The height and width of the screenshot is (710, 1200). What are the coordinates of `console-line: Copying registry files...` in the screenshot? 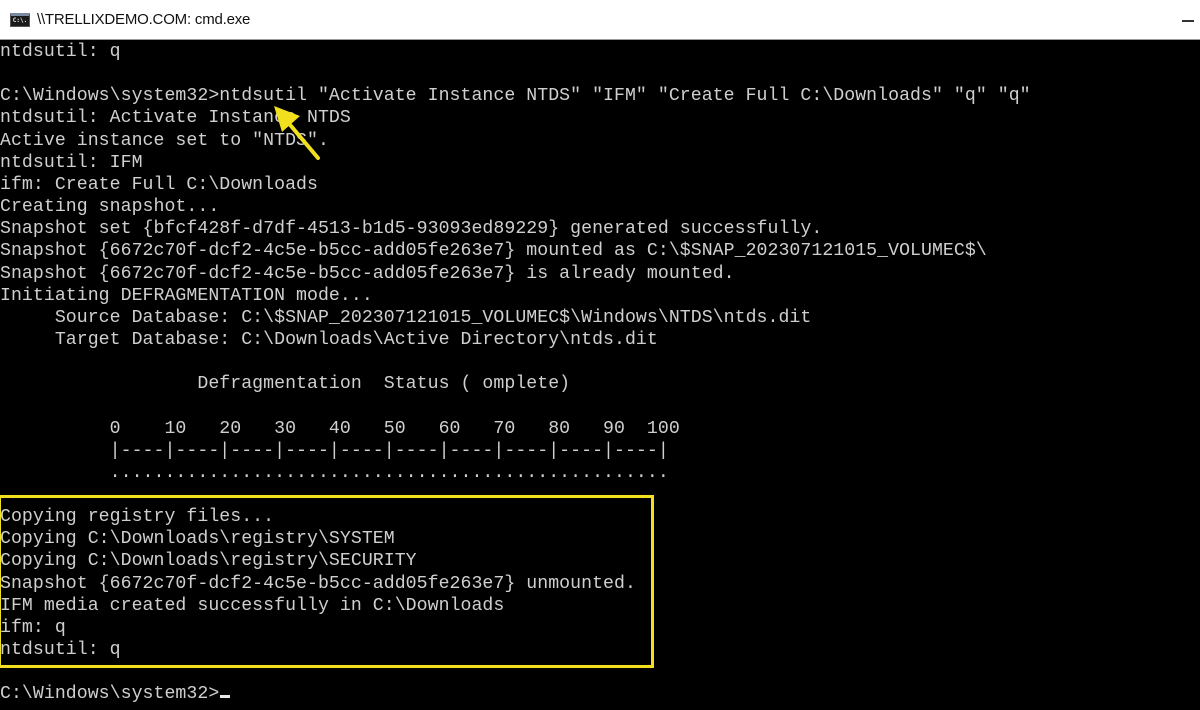 It's located at (137, 517).